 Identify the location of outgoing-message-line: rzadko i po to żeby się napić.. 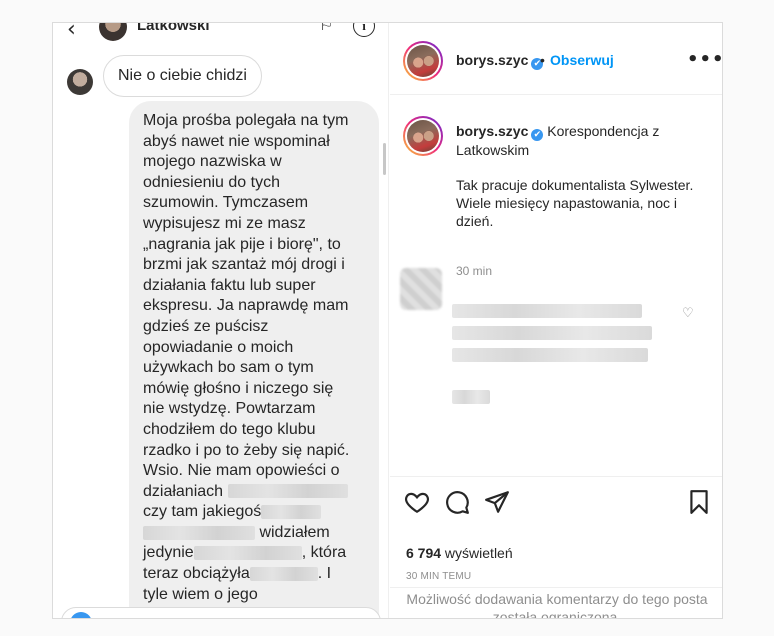
(246, 450).